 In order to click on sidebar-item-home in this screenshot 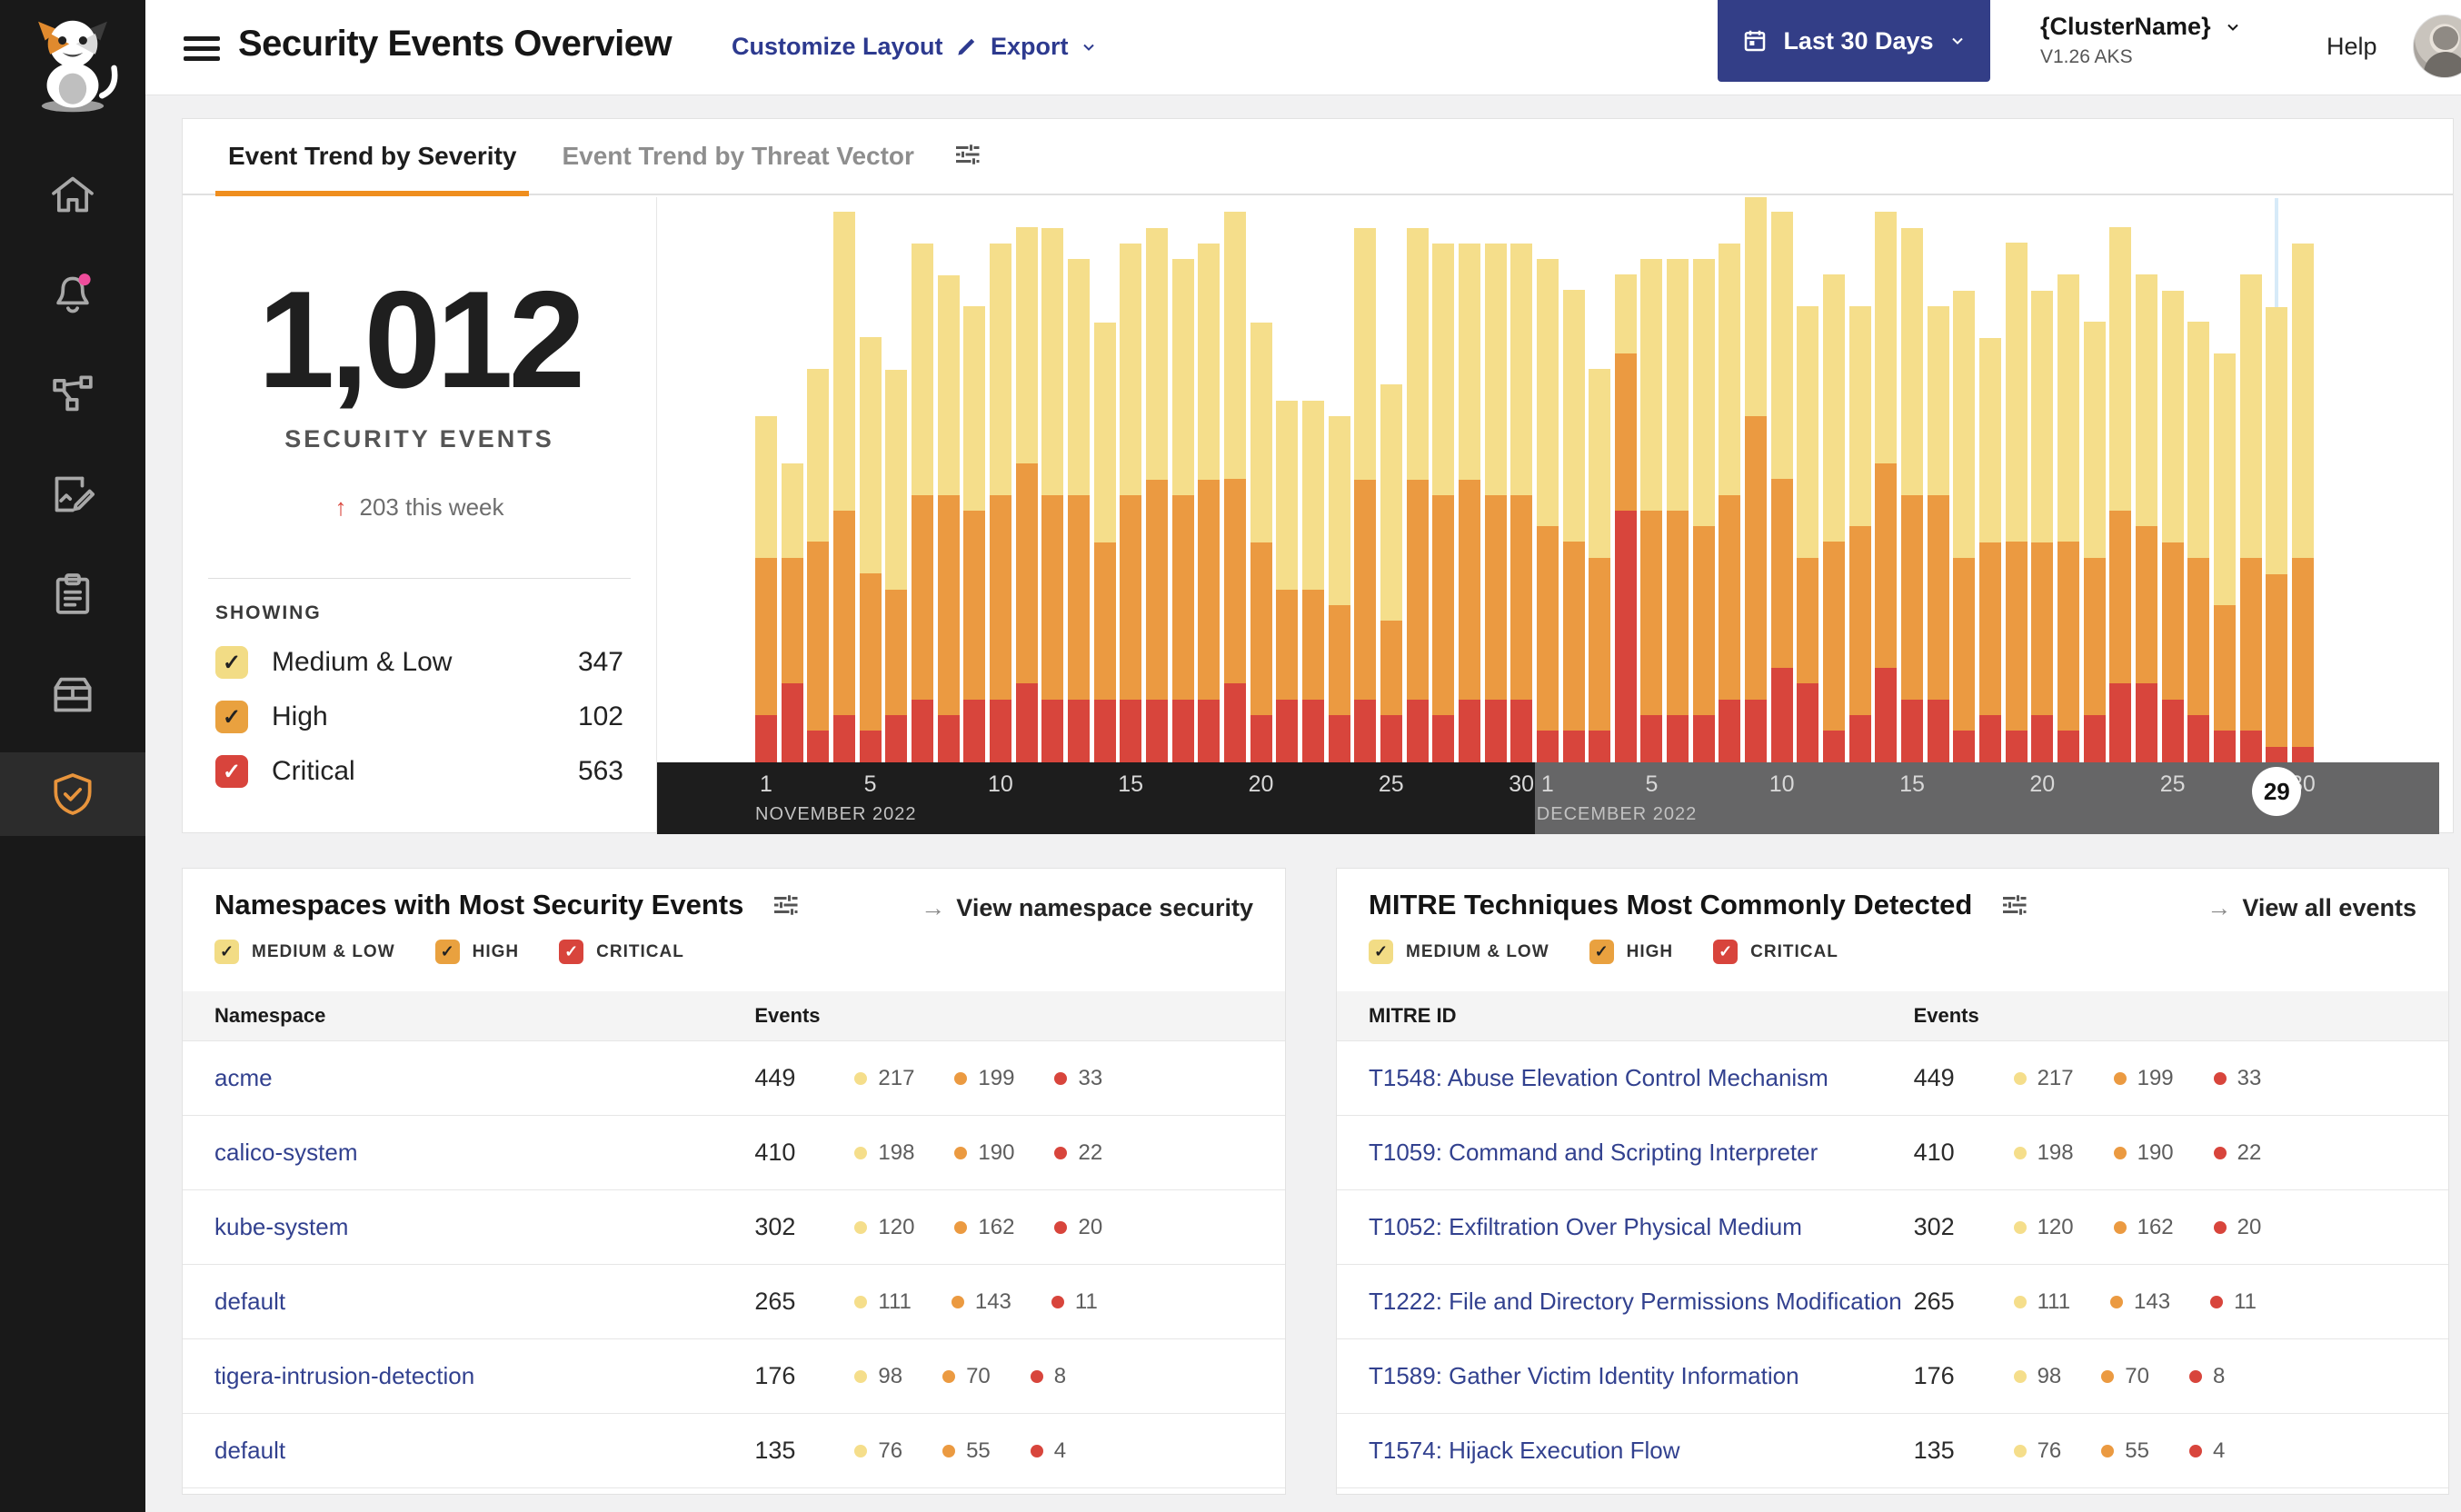, I will do `click(72, 194)`.